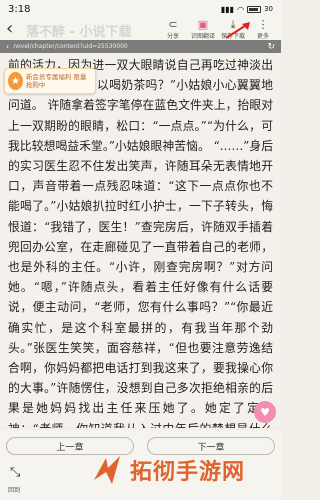 The height and width of the screenshot is (500, 320). What do you see at coordinates (15, 472) in the screenshot?
I see `collapse-icon: ⤡` at bounding box center [15, 472].